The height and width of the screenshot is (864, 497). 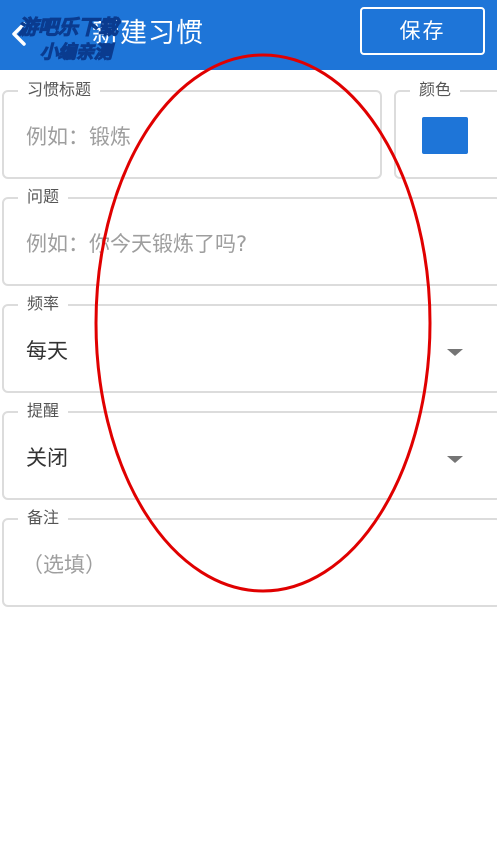 What do you see at coordinates (43, 304) in the screenshot?
I see `frequency-label: 频率` at bounding box center [43, 304].